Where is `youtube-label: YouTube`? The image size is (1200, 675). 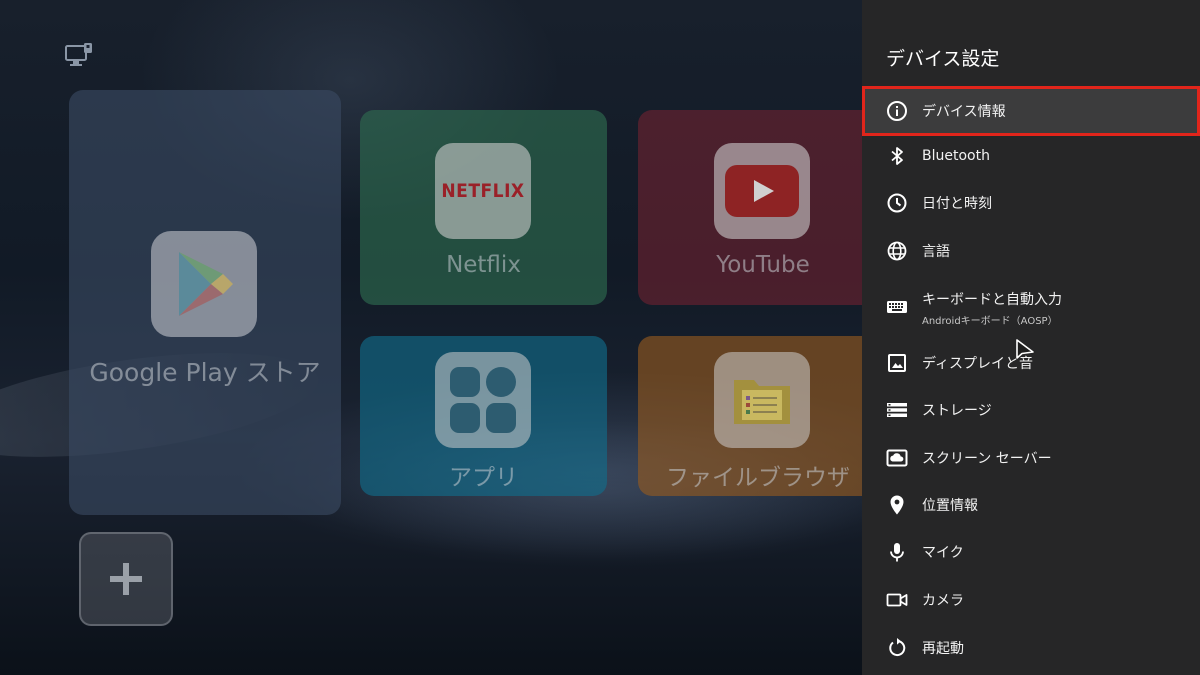
youtube-label: YouTube is located at coordinates (763, 265).